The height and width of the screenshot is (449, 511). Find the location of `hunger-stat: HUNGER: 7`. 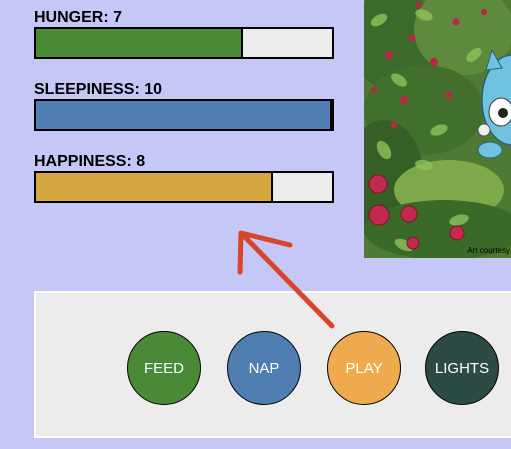

hunger-stat: HUNGER: 7 is located at coordinates (184, 33).